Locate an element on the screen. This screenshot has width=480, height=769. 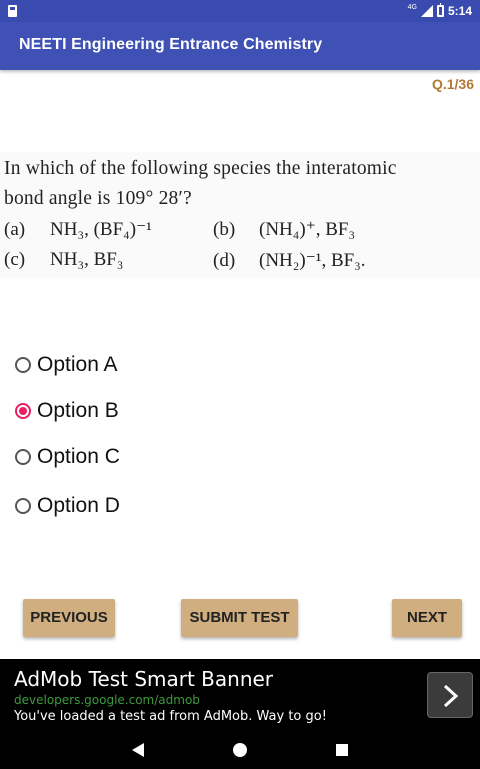
choice-tag: (d) is located at coordinates (224, 260).